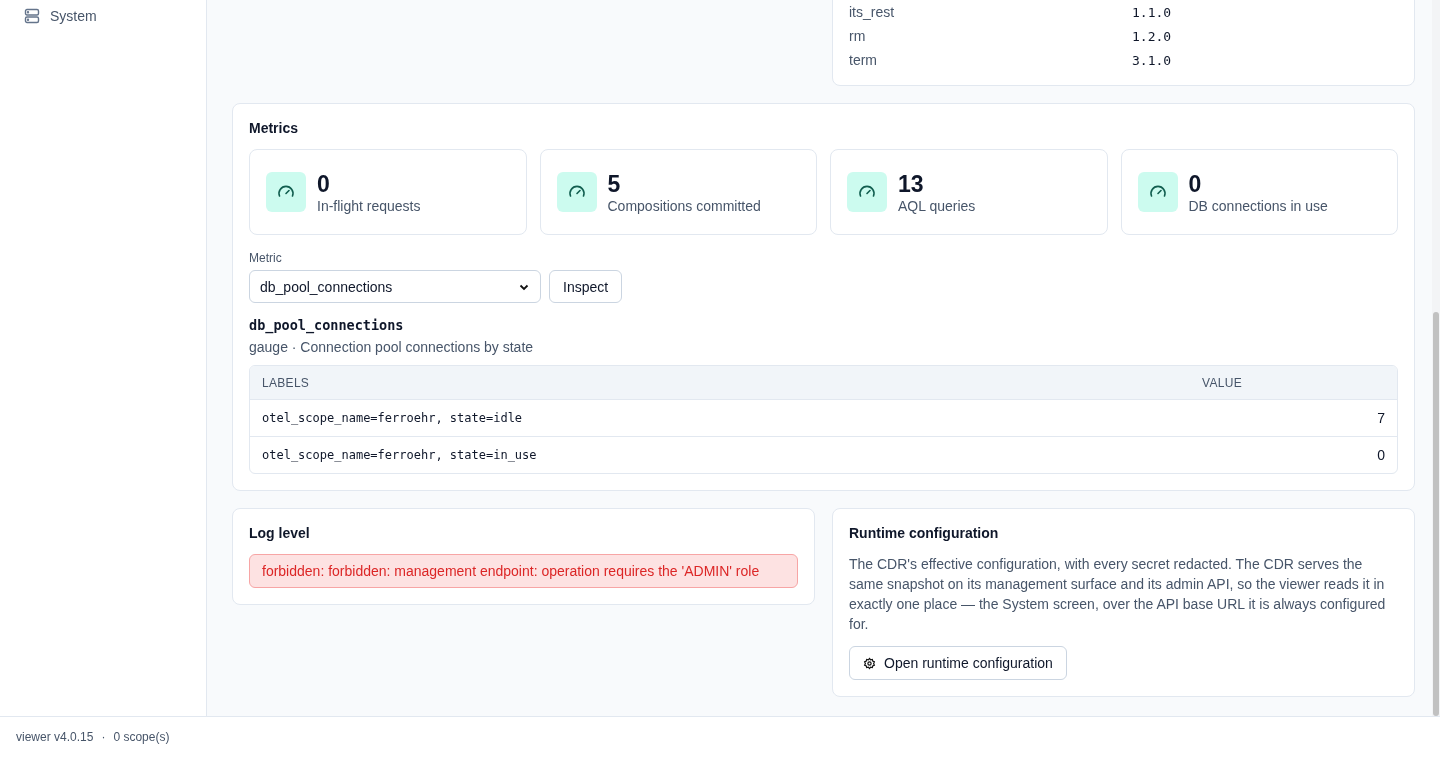  What do you see at coordinates (924, 533) in the screenshot?
I see `card-title: Runtime configuration` at bounding box center [924, 533].